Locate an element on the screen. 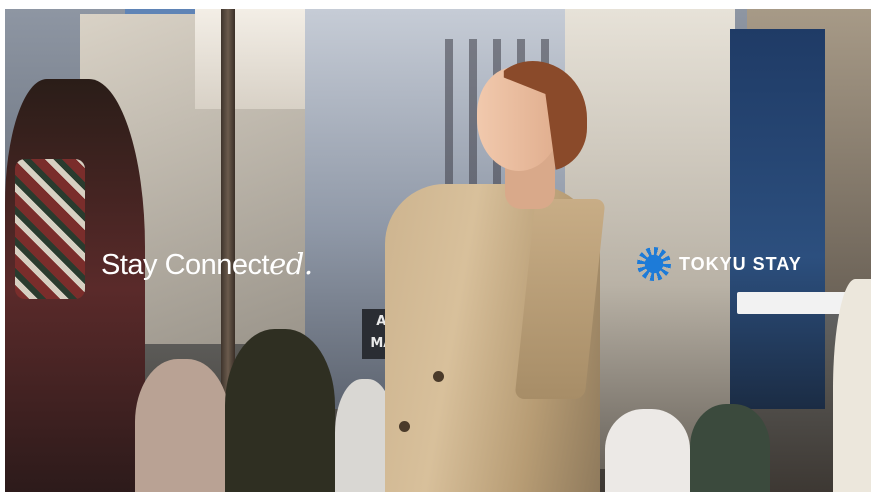  building is located at coordinates (777, 219).